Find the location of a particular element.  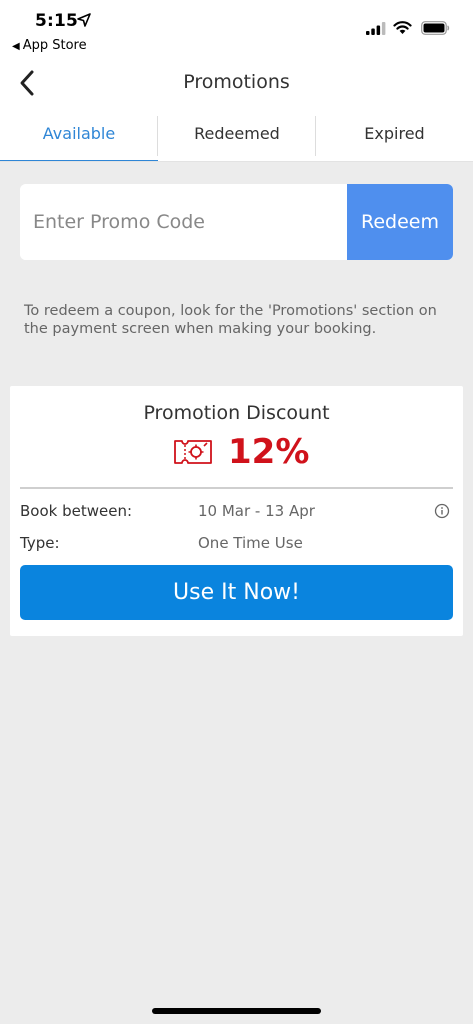

discount-row: 12% is located at coordinates (236, 454).